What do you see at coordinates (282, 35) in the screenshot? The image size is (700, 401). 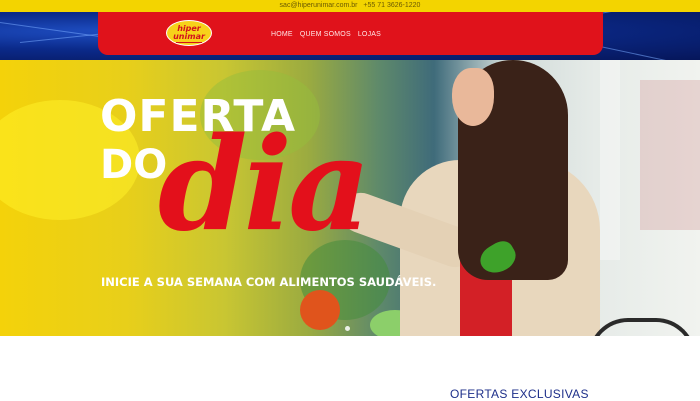 I see `nav-item-home: HOME` at bounding box center [282, 35].